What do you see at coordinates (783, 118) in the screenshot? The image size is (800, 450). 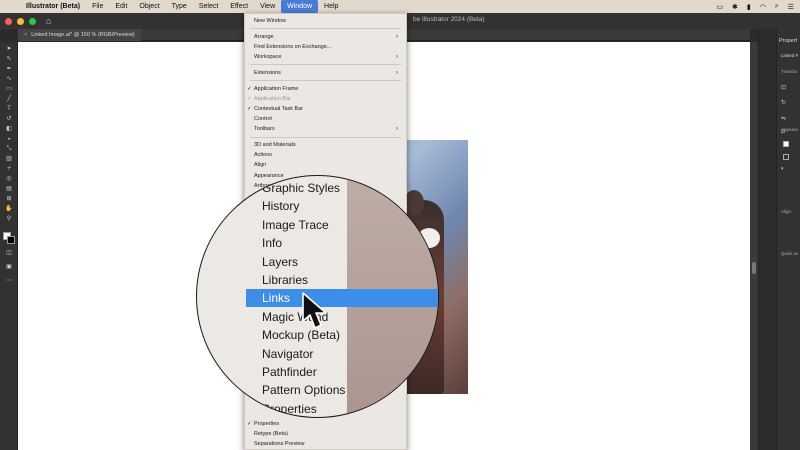 I see `flip-icon: ⇋` at bounding box center [783, 118].